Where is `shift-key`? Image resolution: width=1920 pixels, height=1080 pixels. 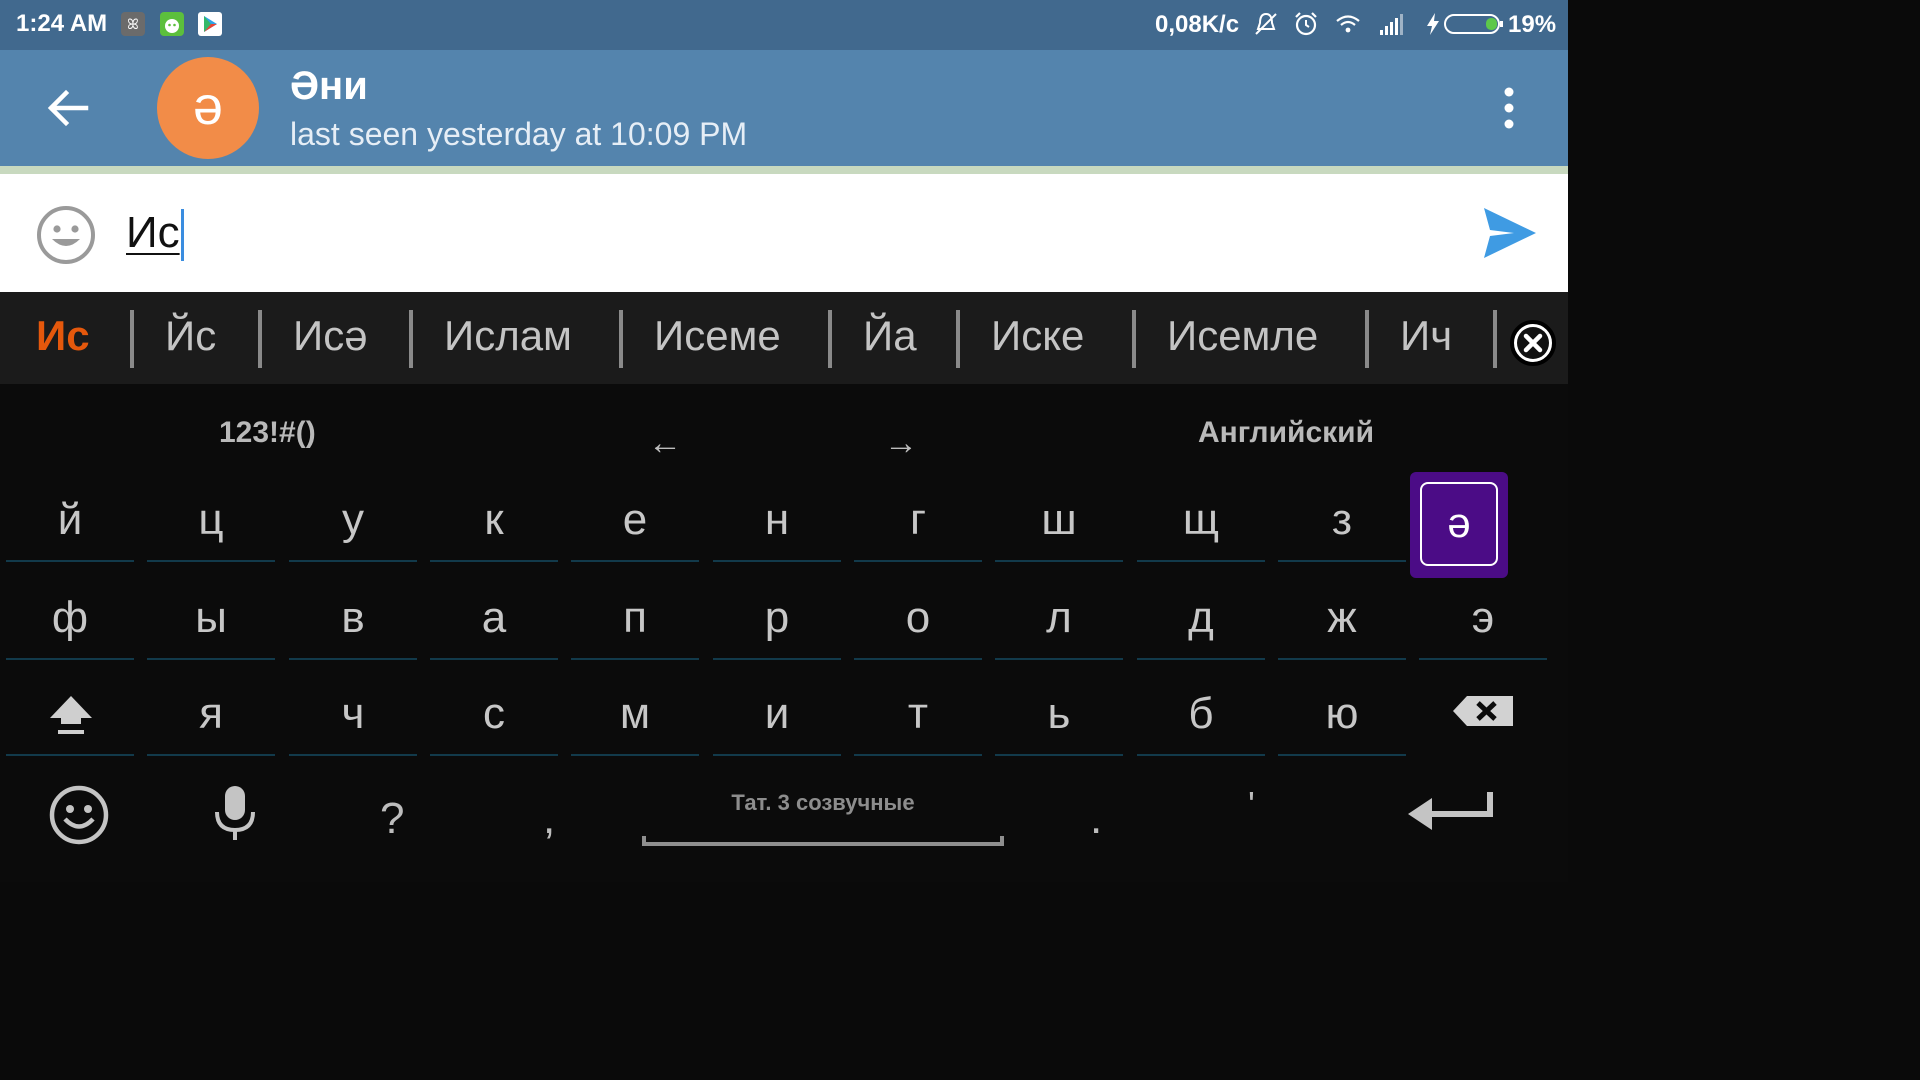 shift-key is located at coordinates (70, 717).